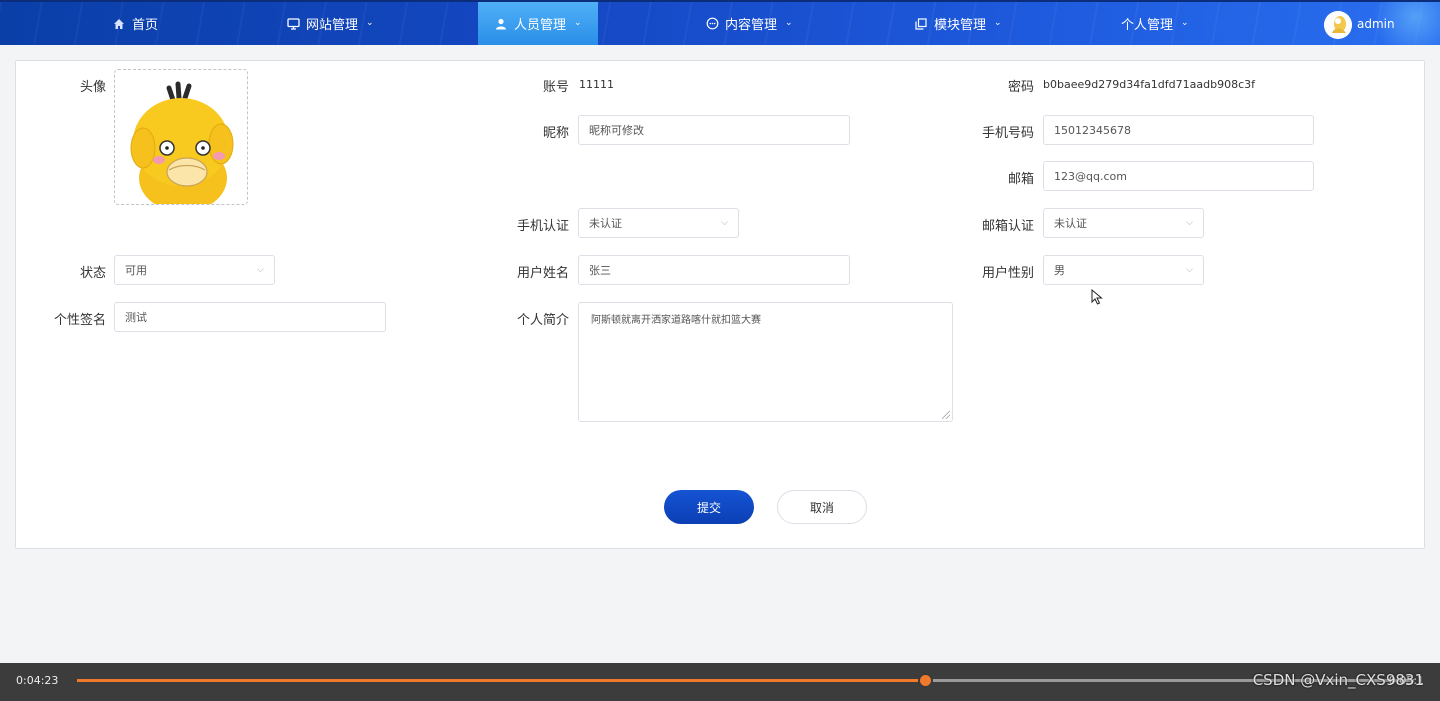  I want to click on nav-item-people: 人员管理 ⌄, so click(538, 23).